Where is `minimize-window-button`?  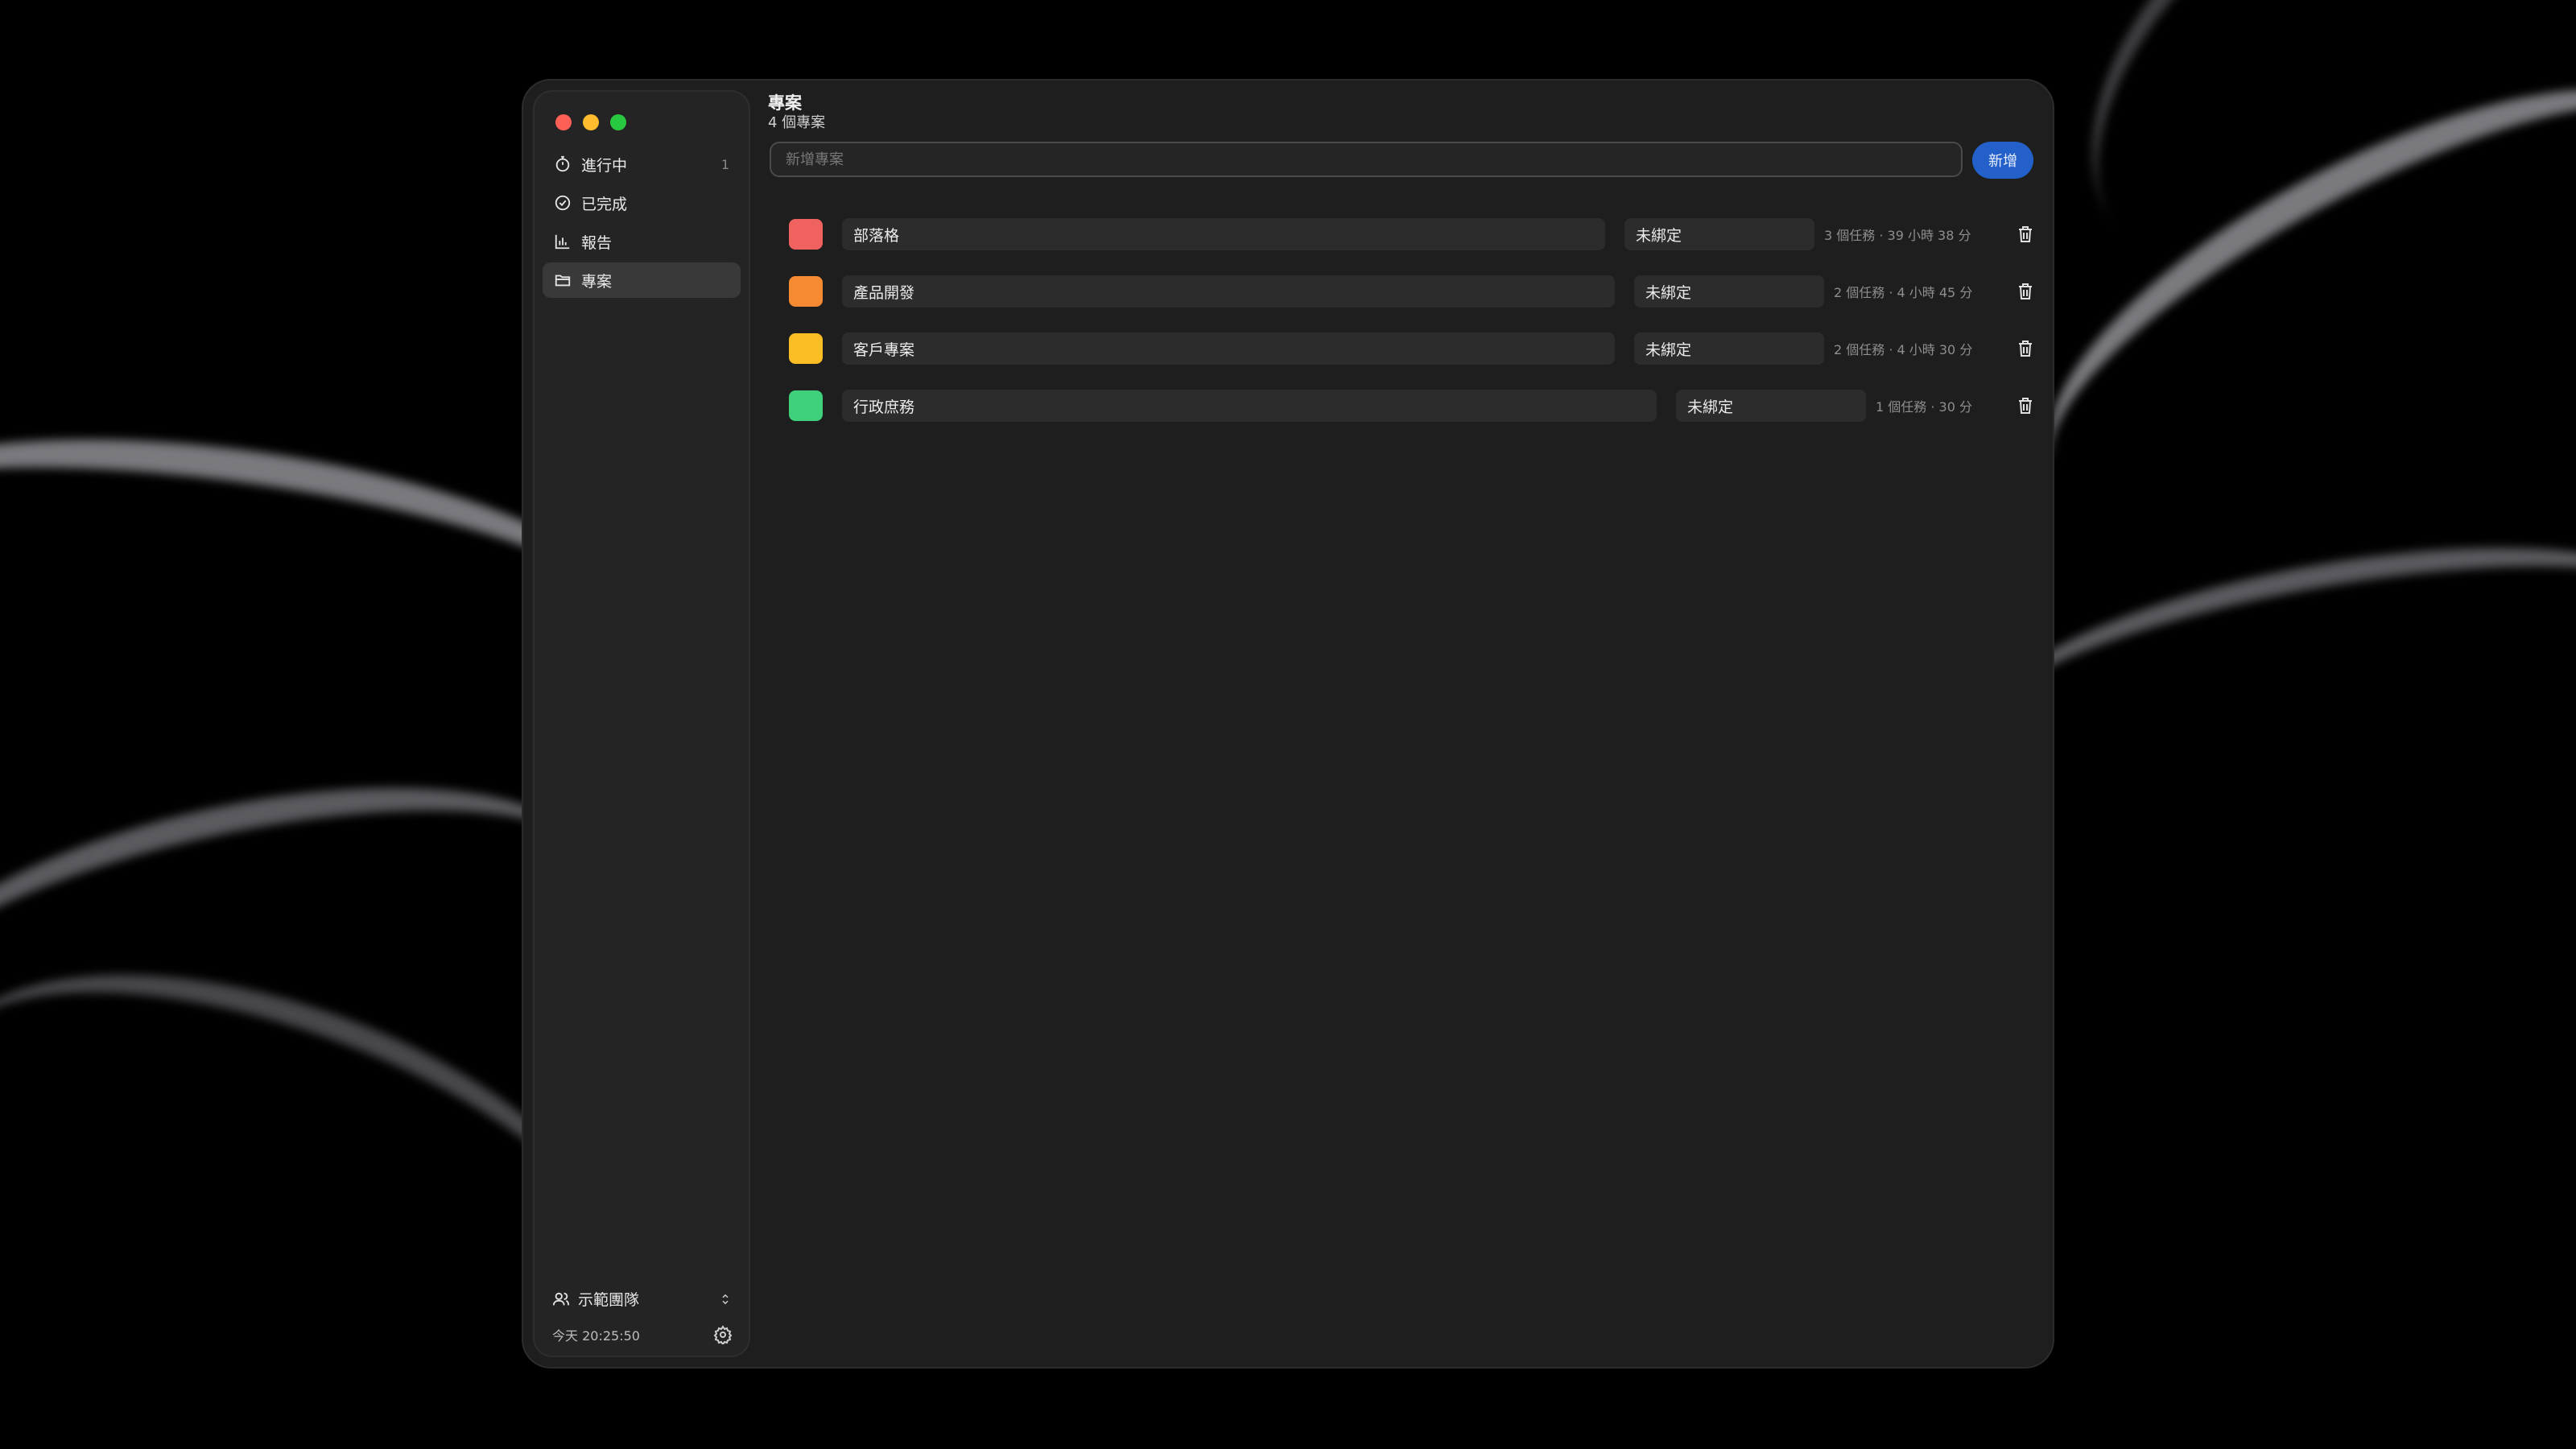
minimize-window-button is located at coordinates (591, 122).